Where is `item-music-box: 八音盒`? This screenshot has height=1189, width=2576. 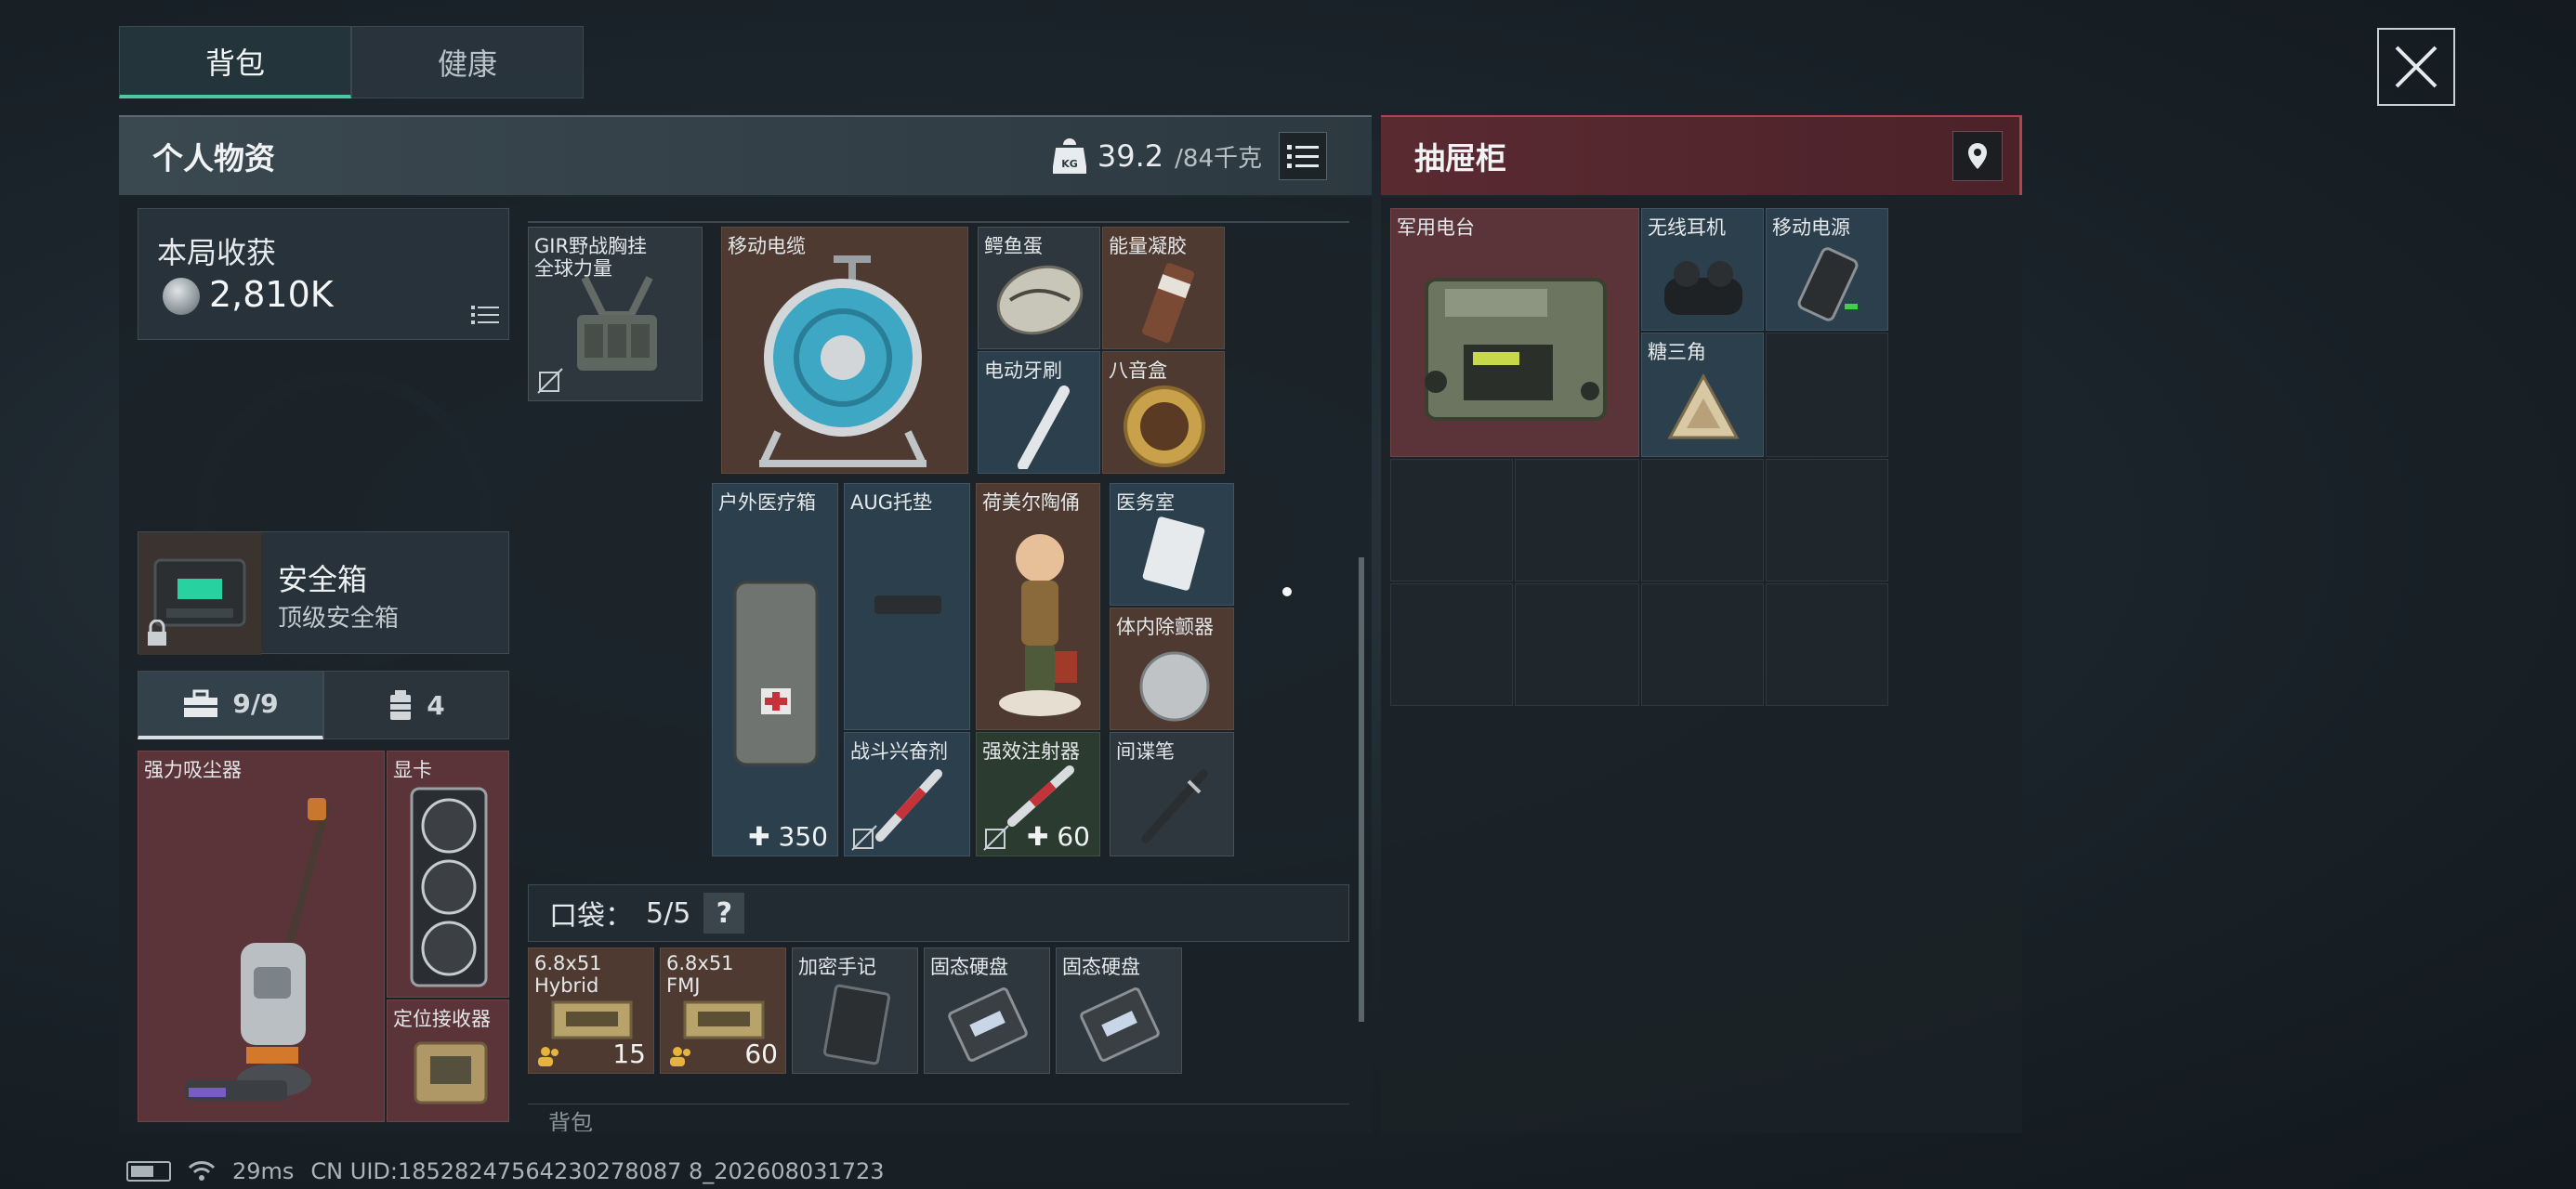 item-music-box: 八音盒 is located at coordinates (1163, 412).